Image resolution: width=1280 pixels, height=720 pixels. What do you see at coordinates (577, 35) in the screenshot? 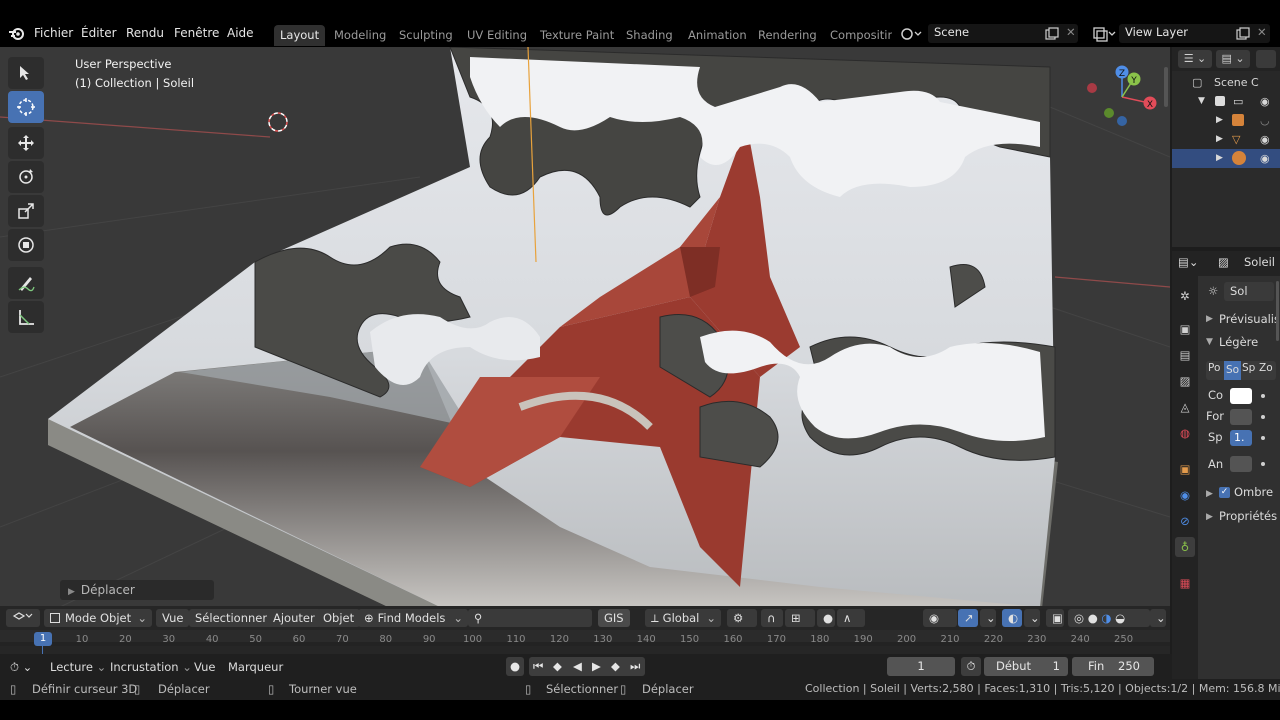
I see `tab-texture-paint: Texture Paint` at bounding box center [577, 35].